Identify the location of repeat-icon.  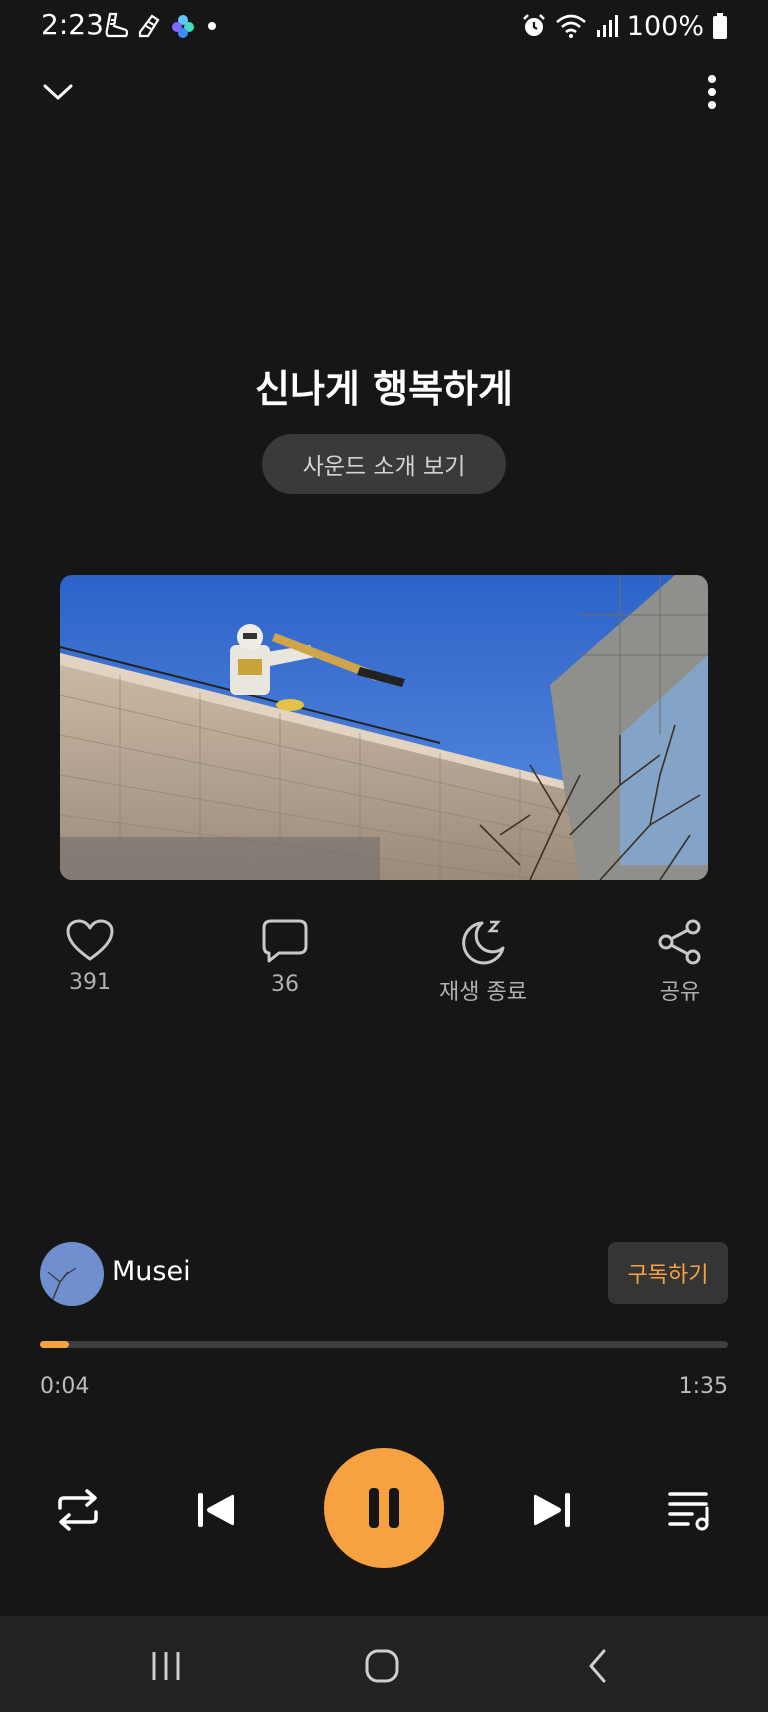
(78, 1510).